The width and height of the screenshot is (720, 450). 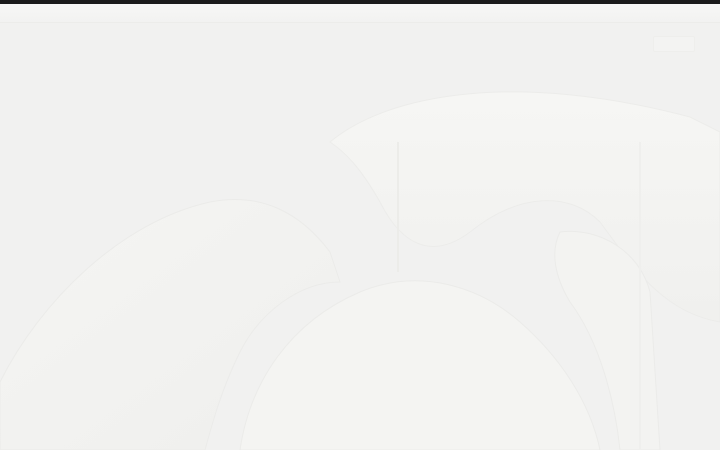 I want to click on top-right-button, so click(x=674, y=44).